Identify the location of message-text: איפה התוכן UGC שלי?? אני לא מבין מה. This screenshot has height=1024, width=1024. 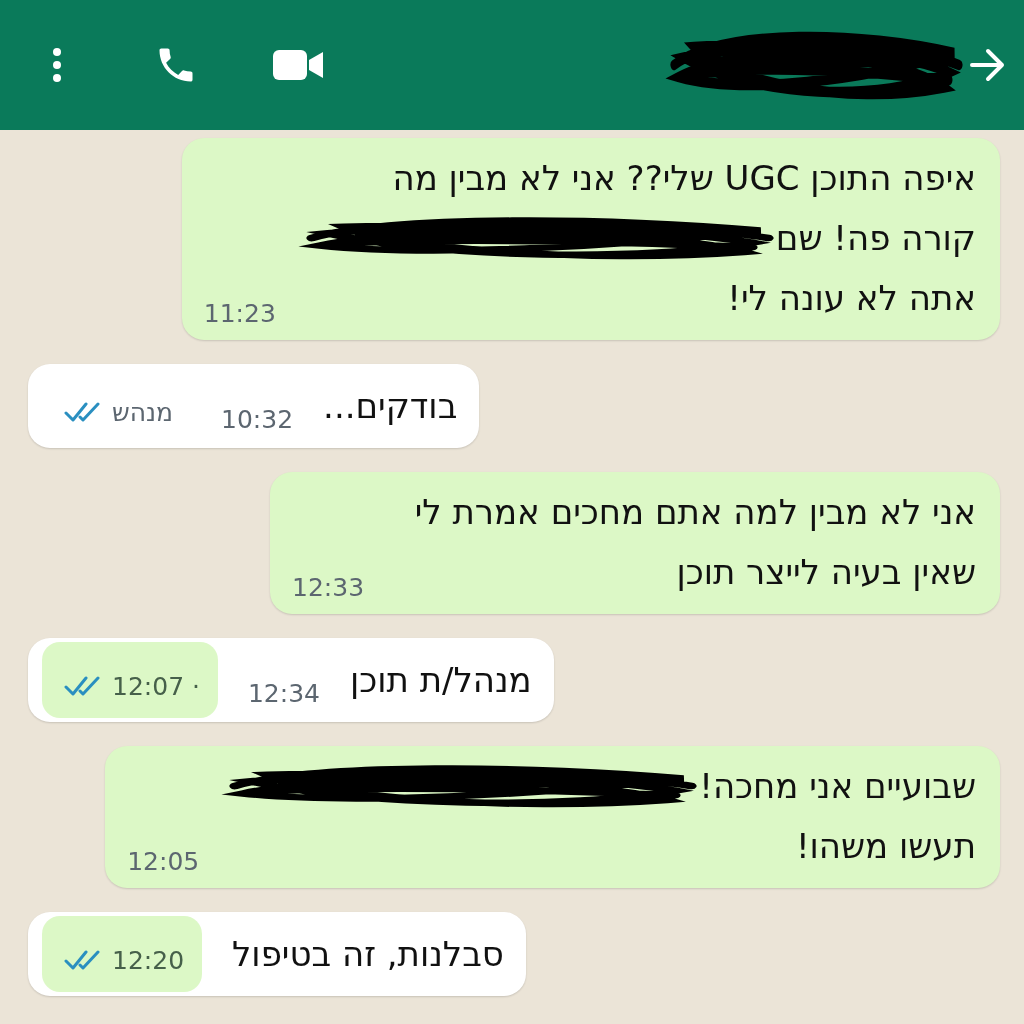
(684, 178).